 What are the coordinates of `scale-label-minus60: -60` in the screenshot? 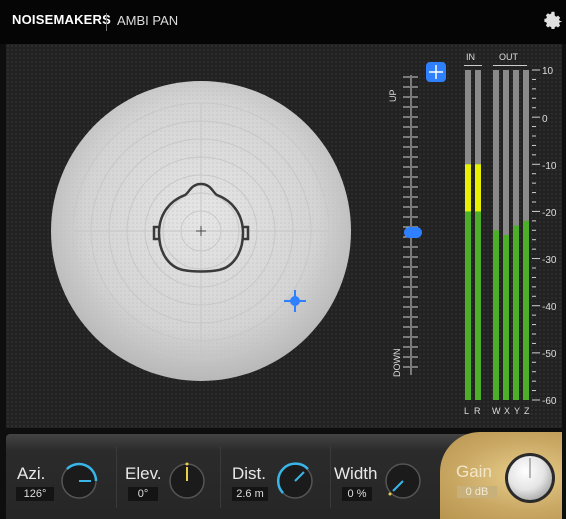 It's located at (549, 401).